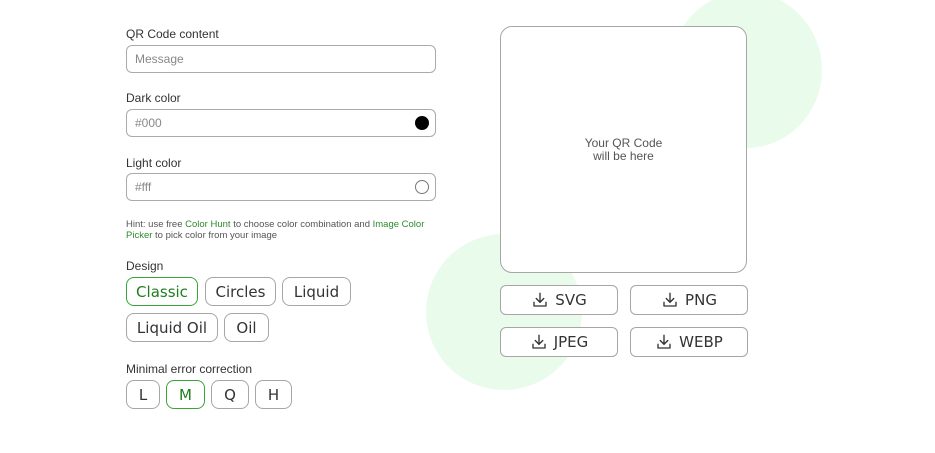  What do you see at coordinates (246, 327) in the screenshot?
I see `design-option-oil: Oil` at bounding box center [246, 327].